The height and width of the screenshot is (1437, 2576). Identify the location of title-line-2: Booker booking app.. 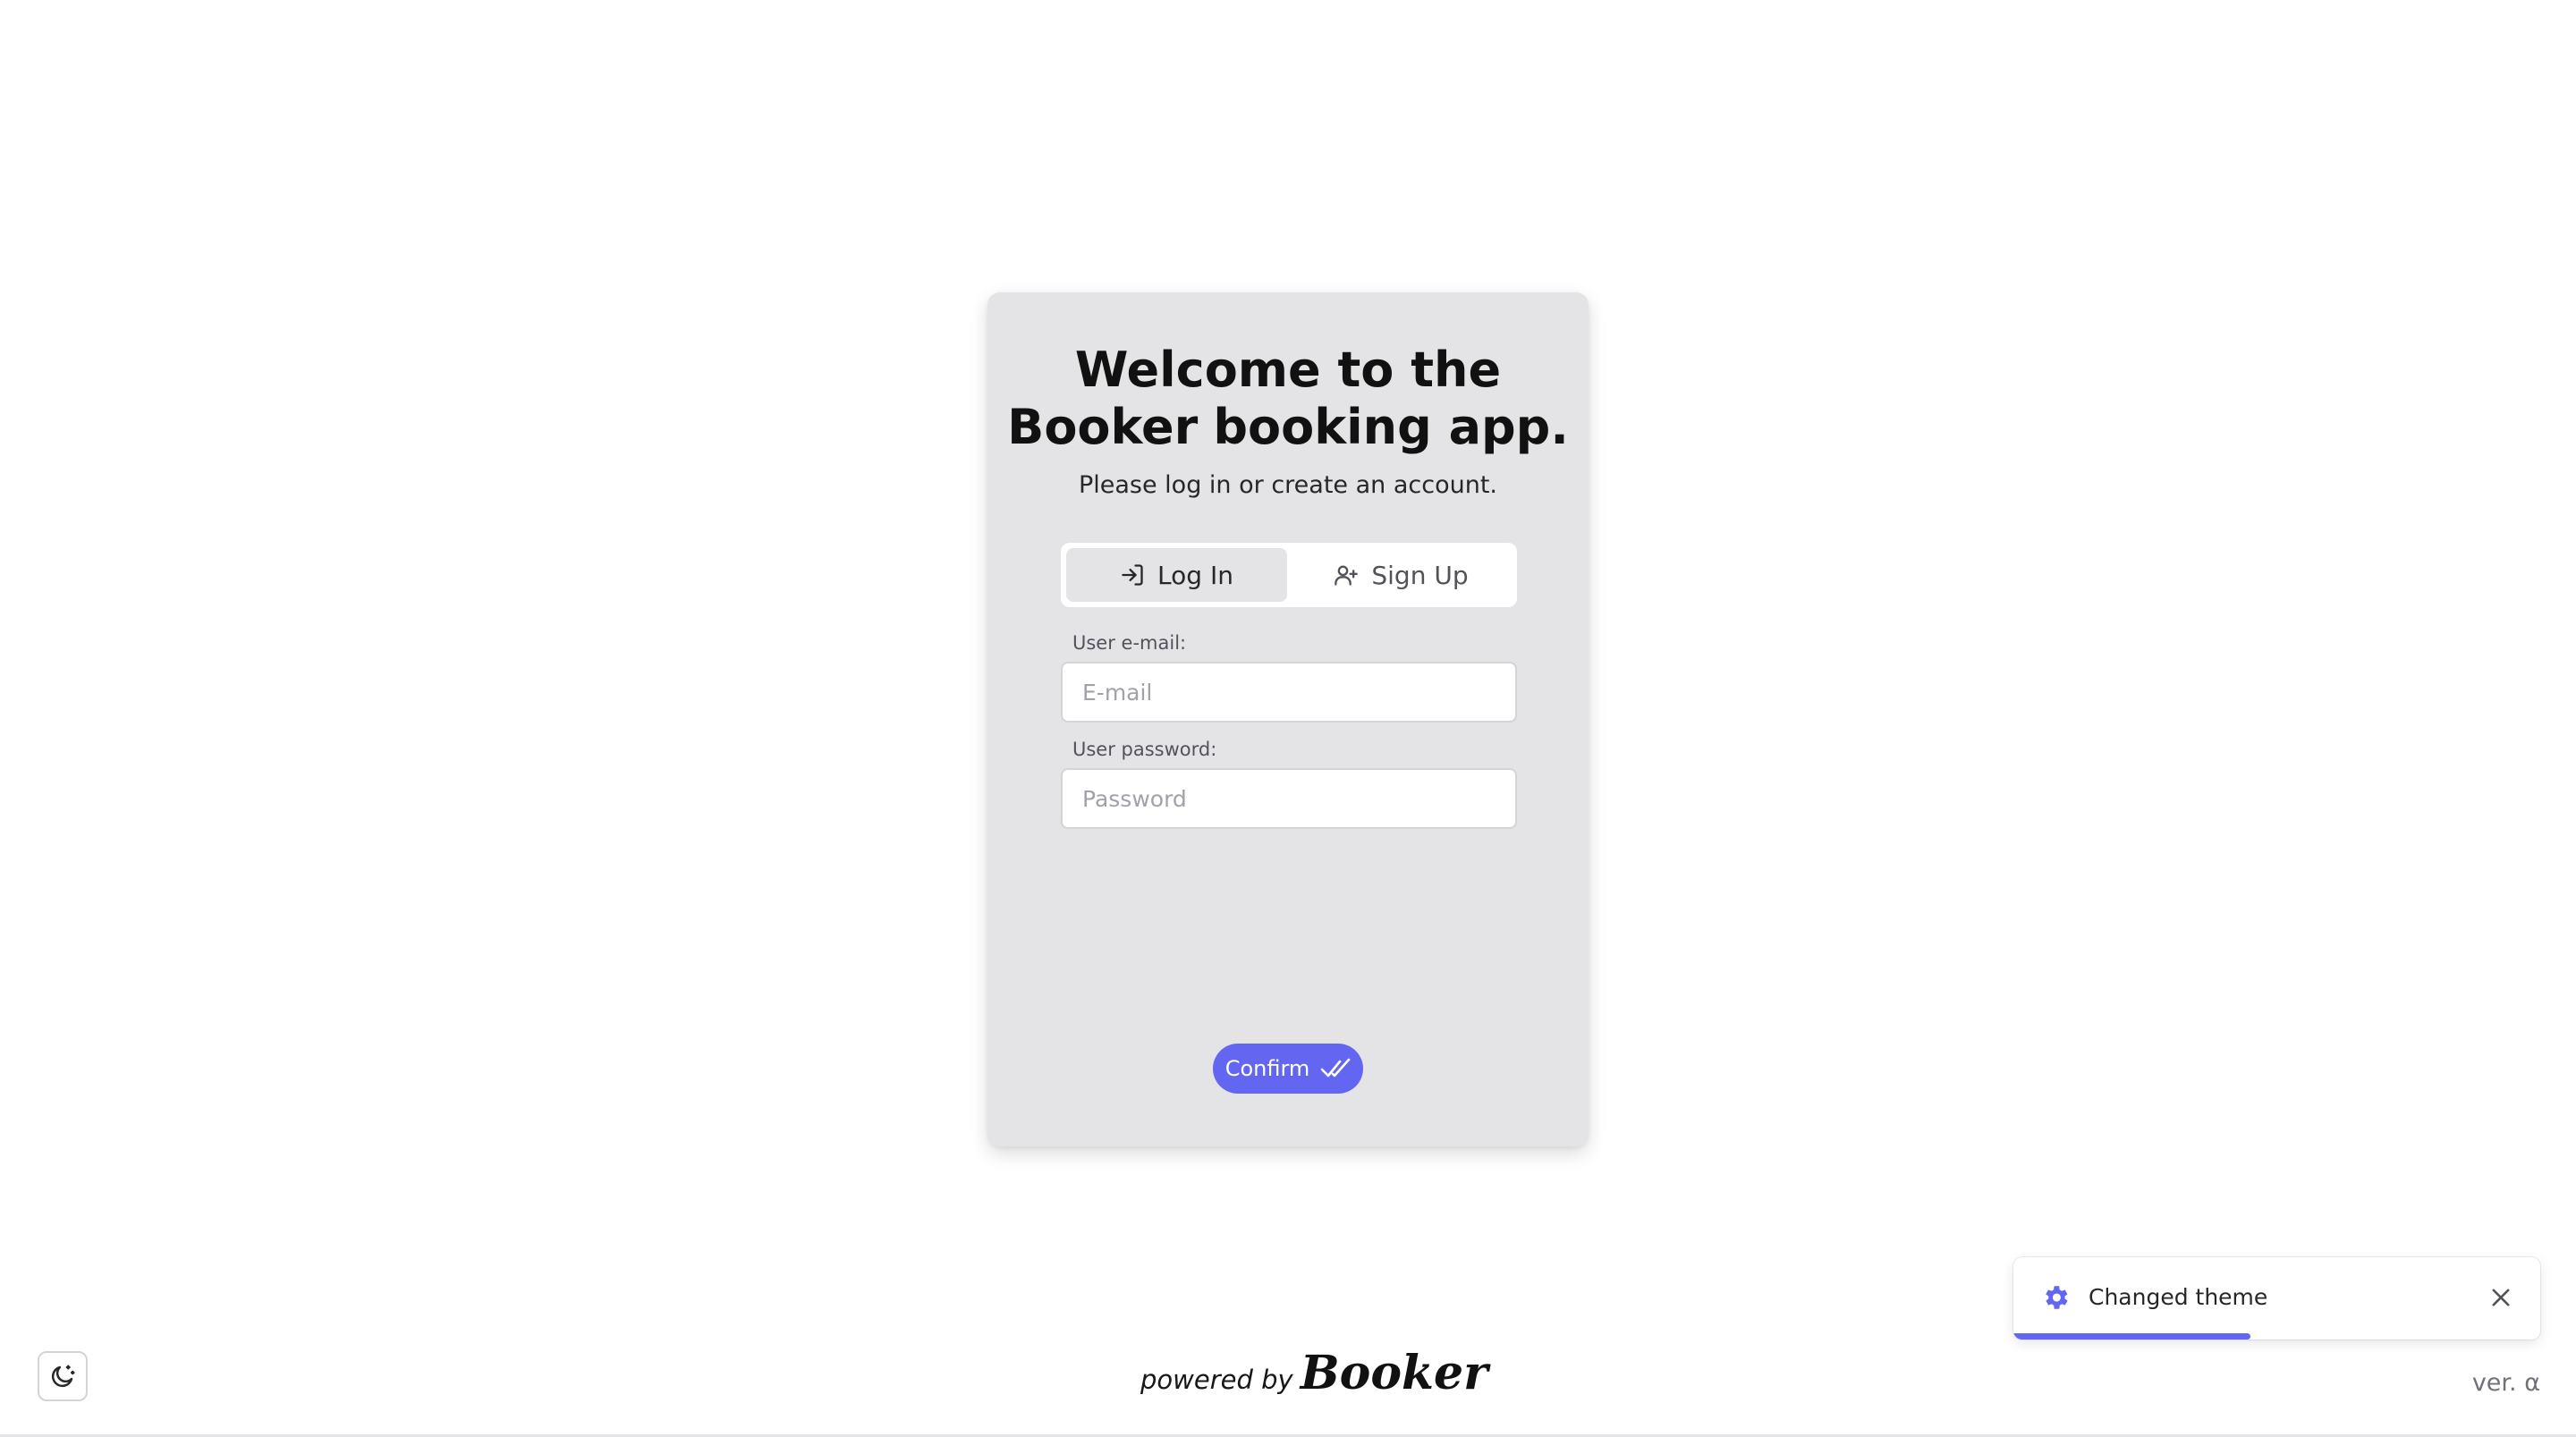
(1288, 428).